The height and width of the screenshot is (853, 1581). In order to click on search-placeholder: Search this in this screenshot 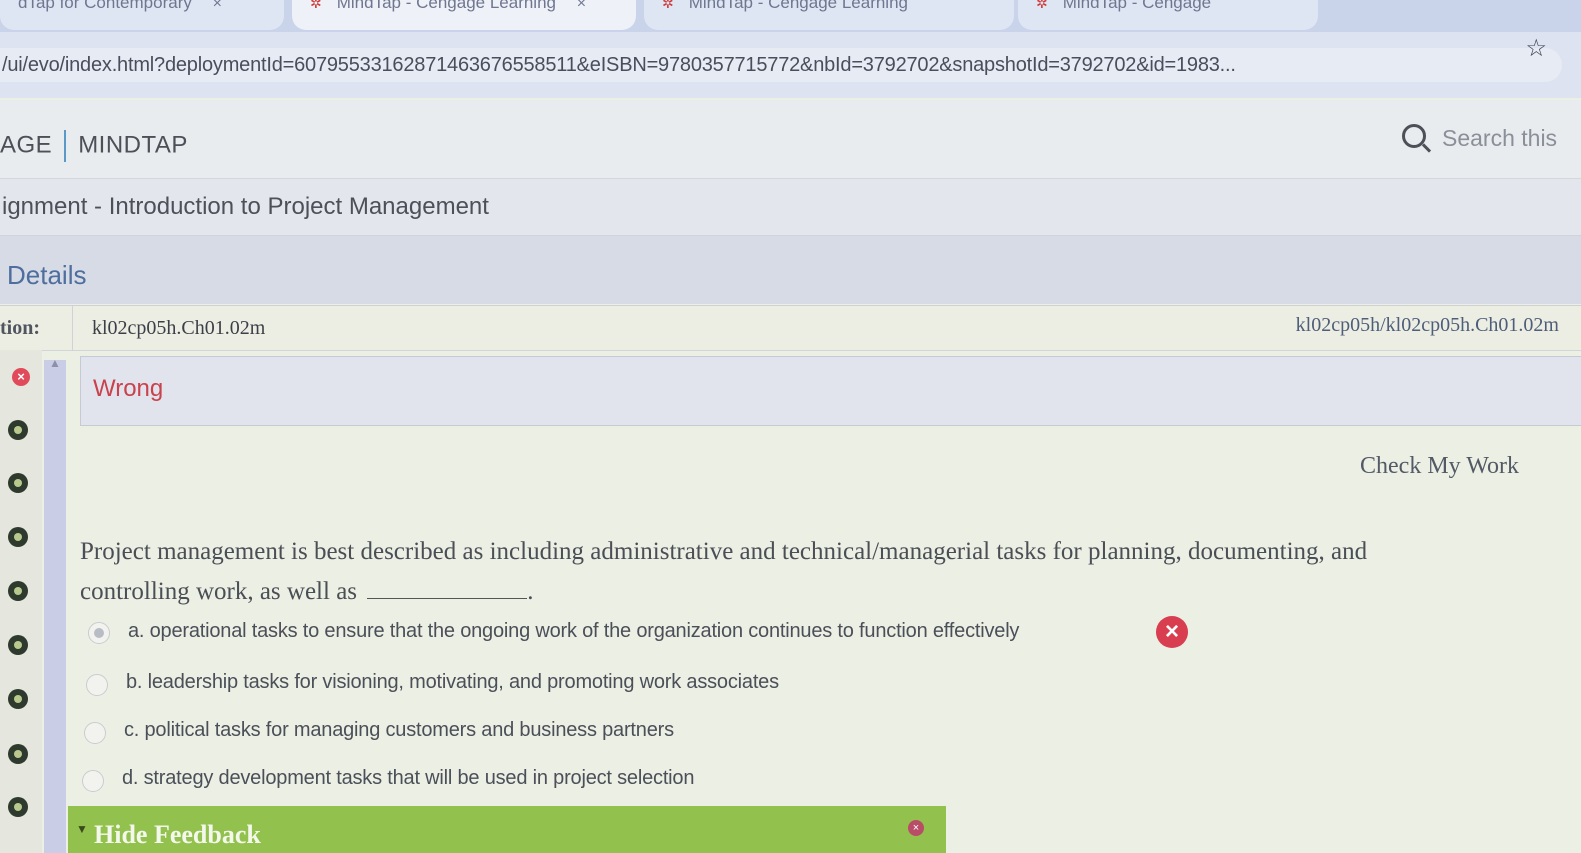, I will do `click(1500, 138)`.